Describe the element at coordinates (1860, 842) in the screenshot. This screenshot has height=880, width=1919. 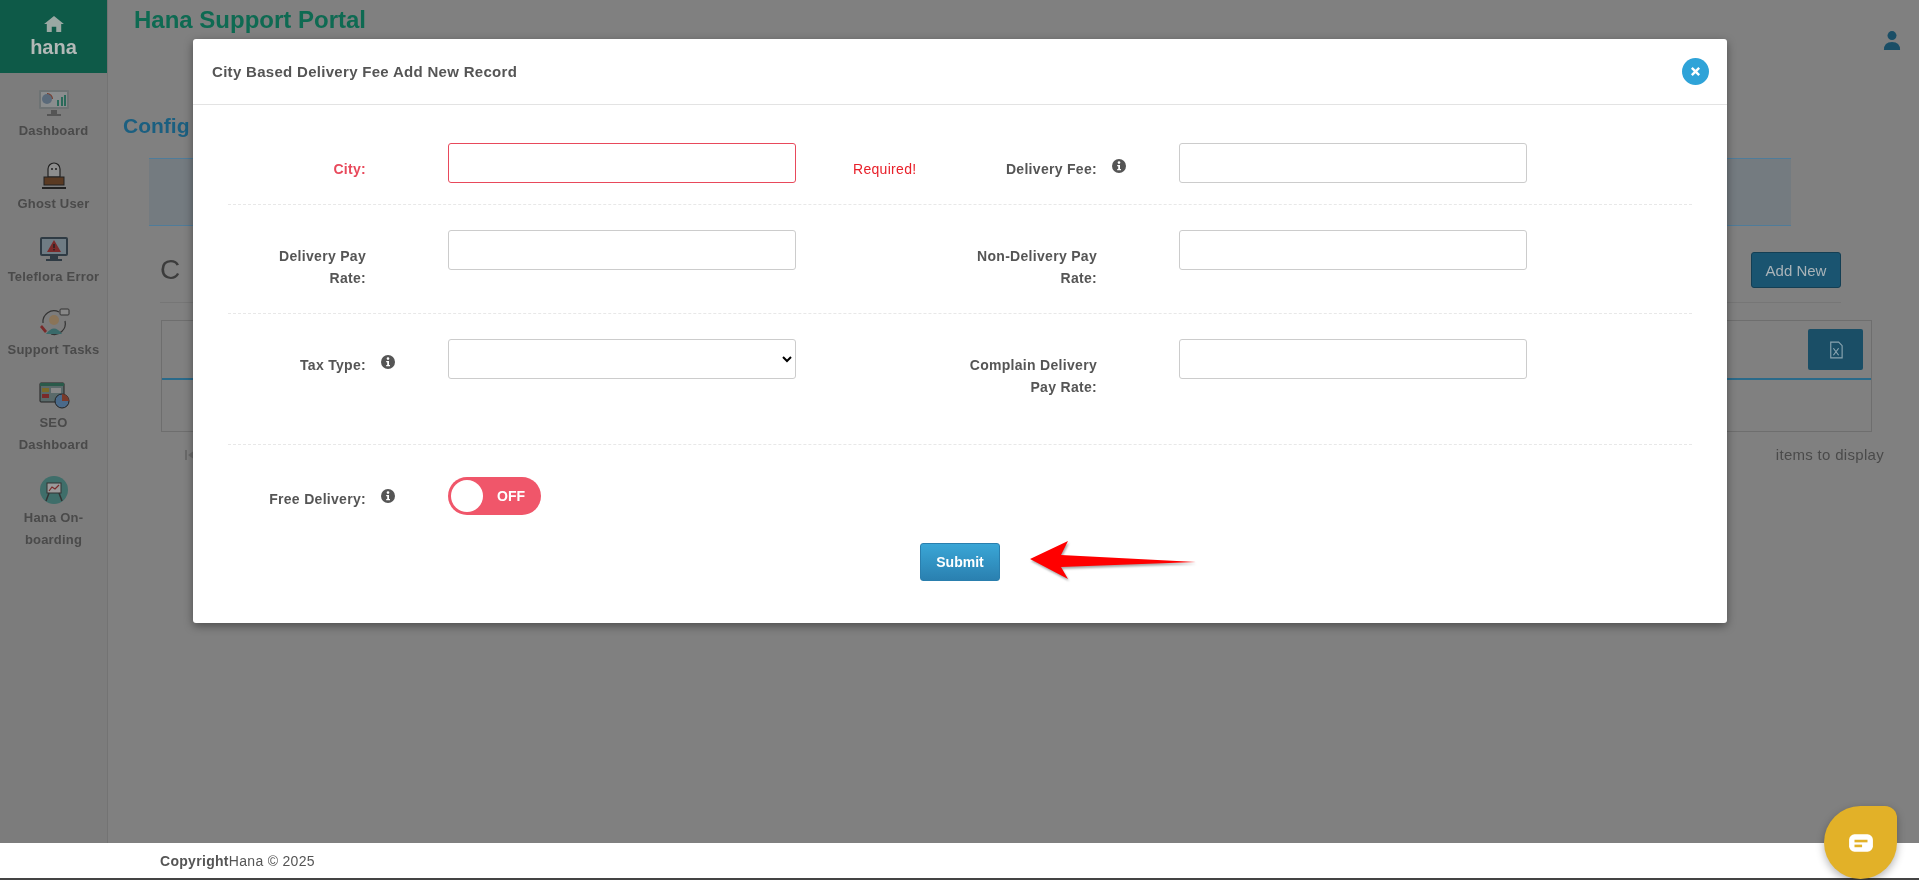
I see `chat-icon` at that location.